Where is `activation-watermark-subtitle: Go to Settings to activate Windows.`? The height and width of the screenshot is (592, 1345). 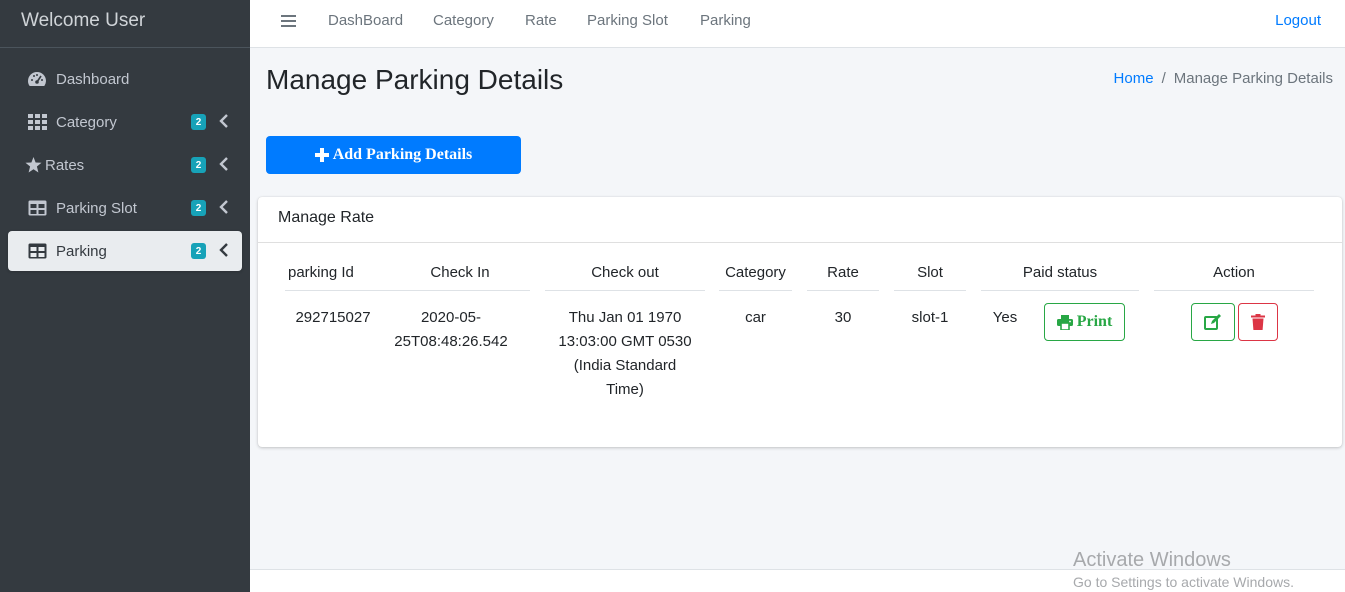
activation-watermark-subtitle: Go to Settings to activate Windows. is located at coordinates (1183, 582).